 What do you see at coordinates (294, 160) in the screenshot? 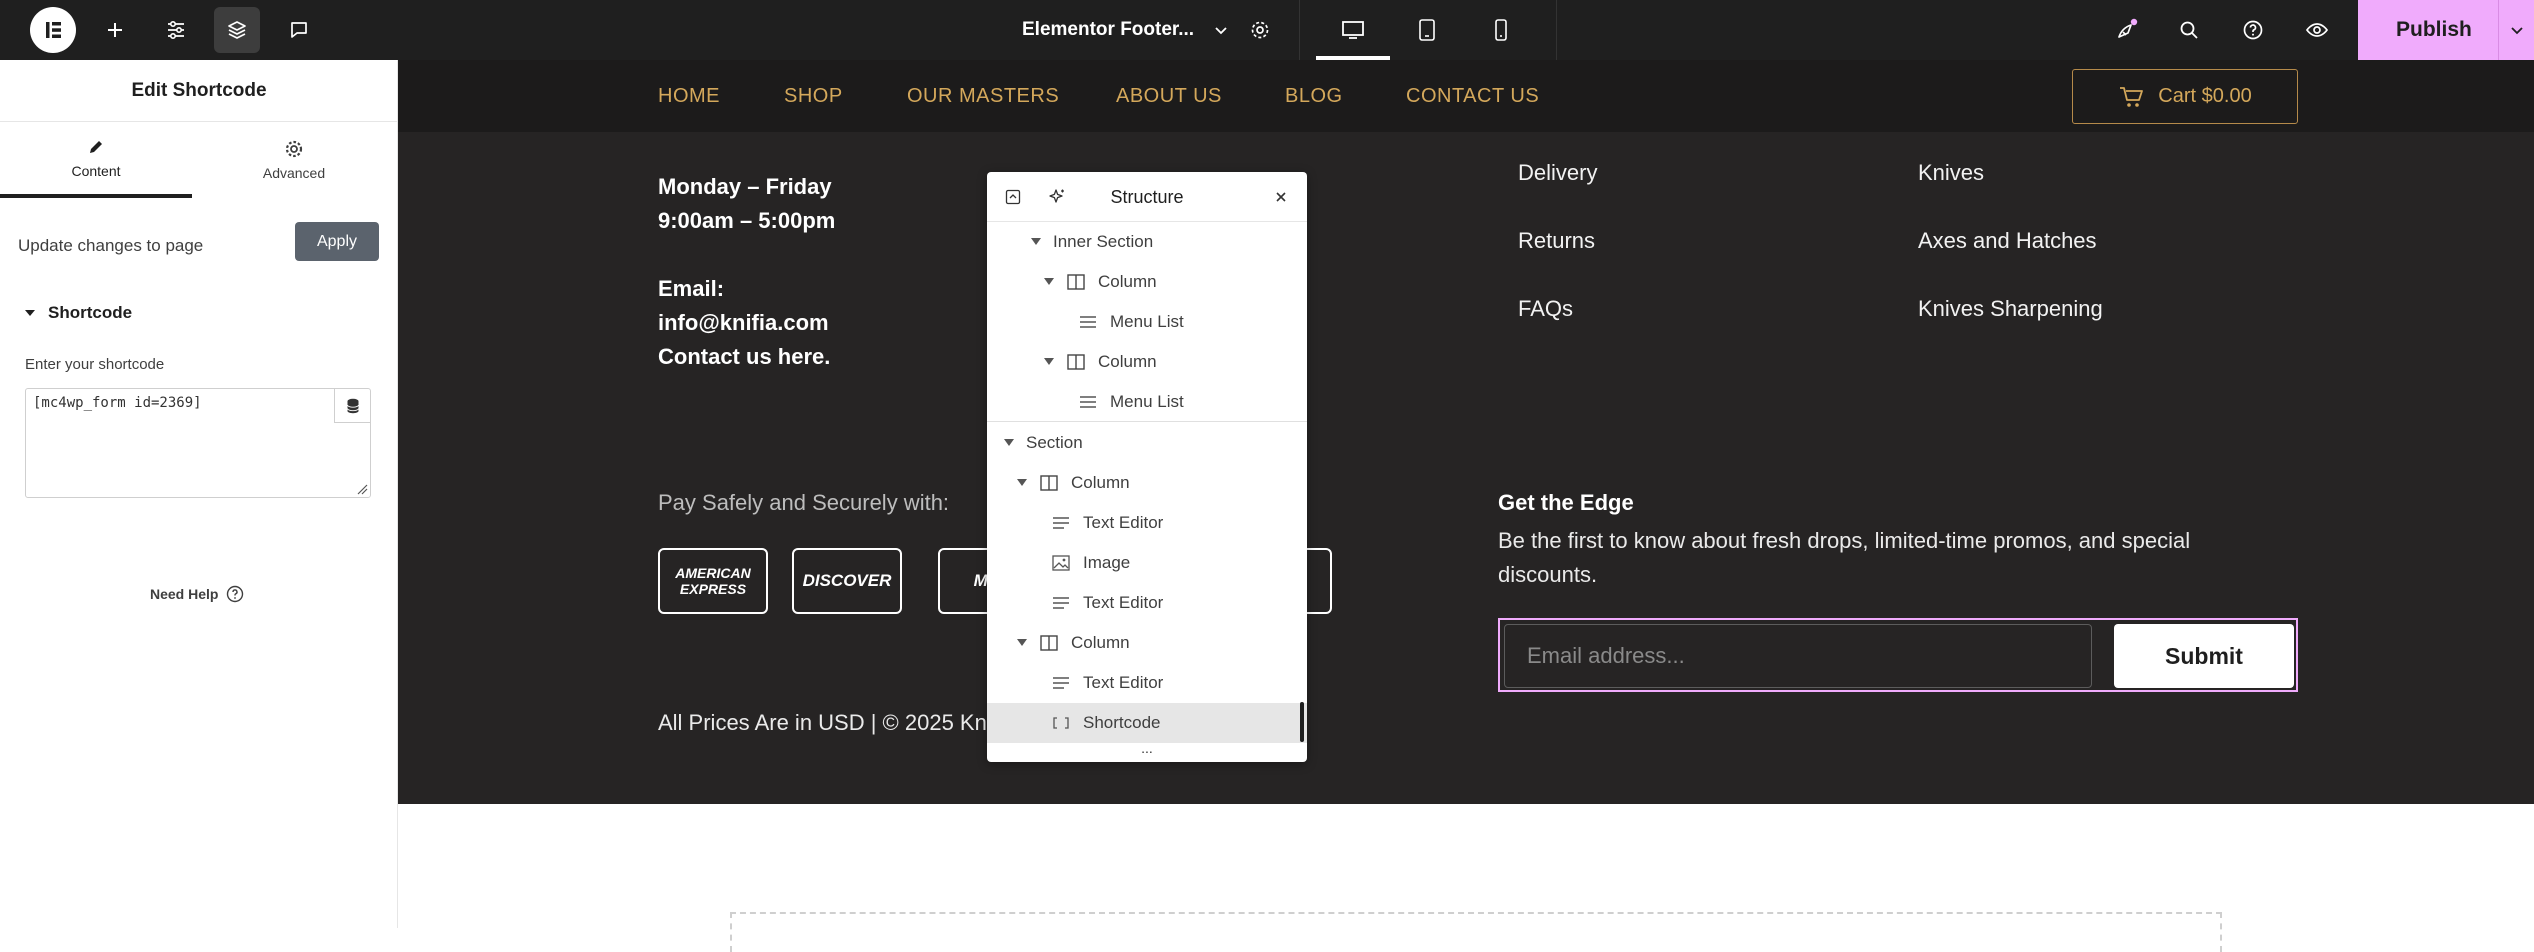
I see `tab-advanced: Advanced` at bounding box center [294, 160].